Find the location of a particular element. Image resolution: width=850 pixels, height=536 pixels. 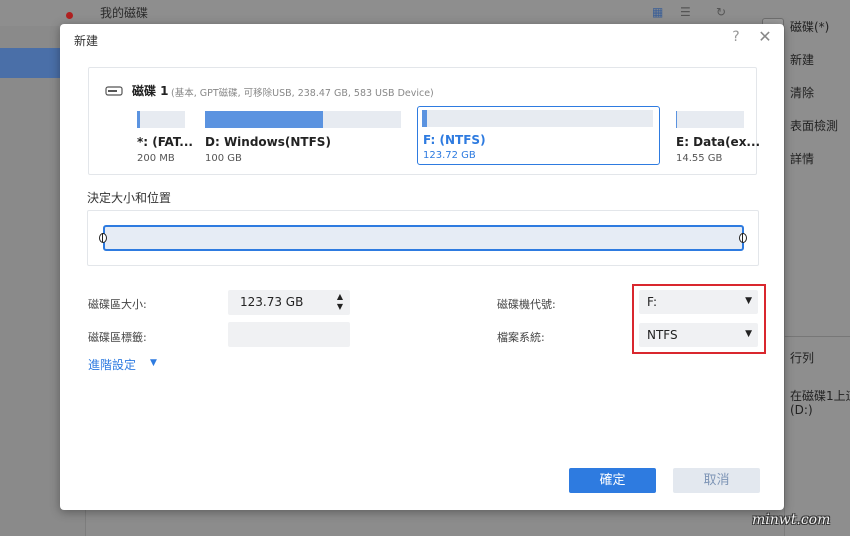

right-panel-lower-item: 在磁碟1上這 is located at coordinates (820, 396).